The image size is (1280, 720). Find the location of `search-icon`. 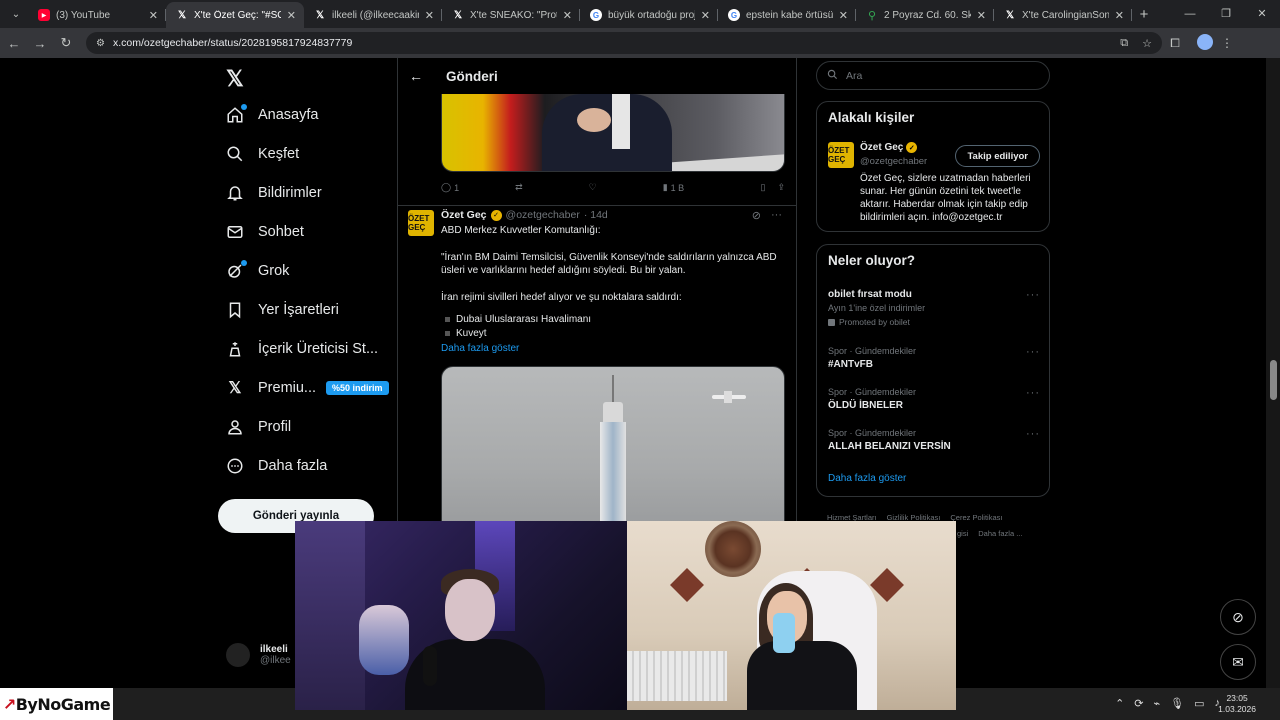

search-icon is located at coordinates (235, 154).